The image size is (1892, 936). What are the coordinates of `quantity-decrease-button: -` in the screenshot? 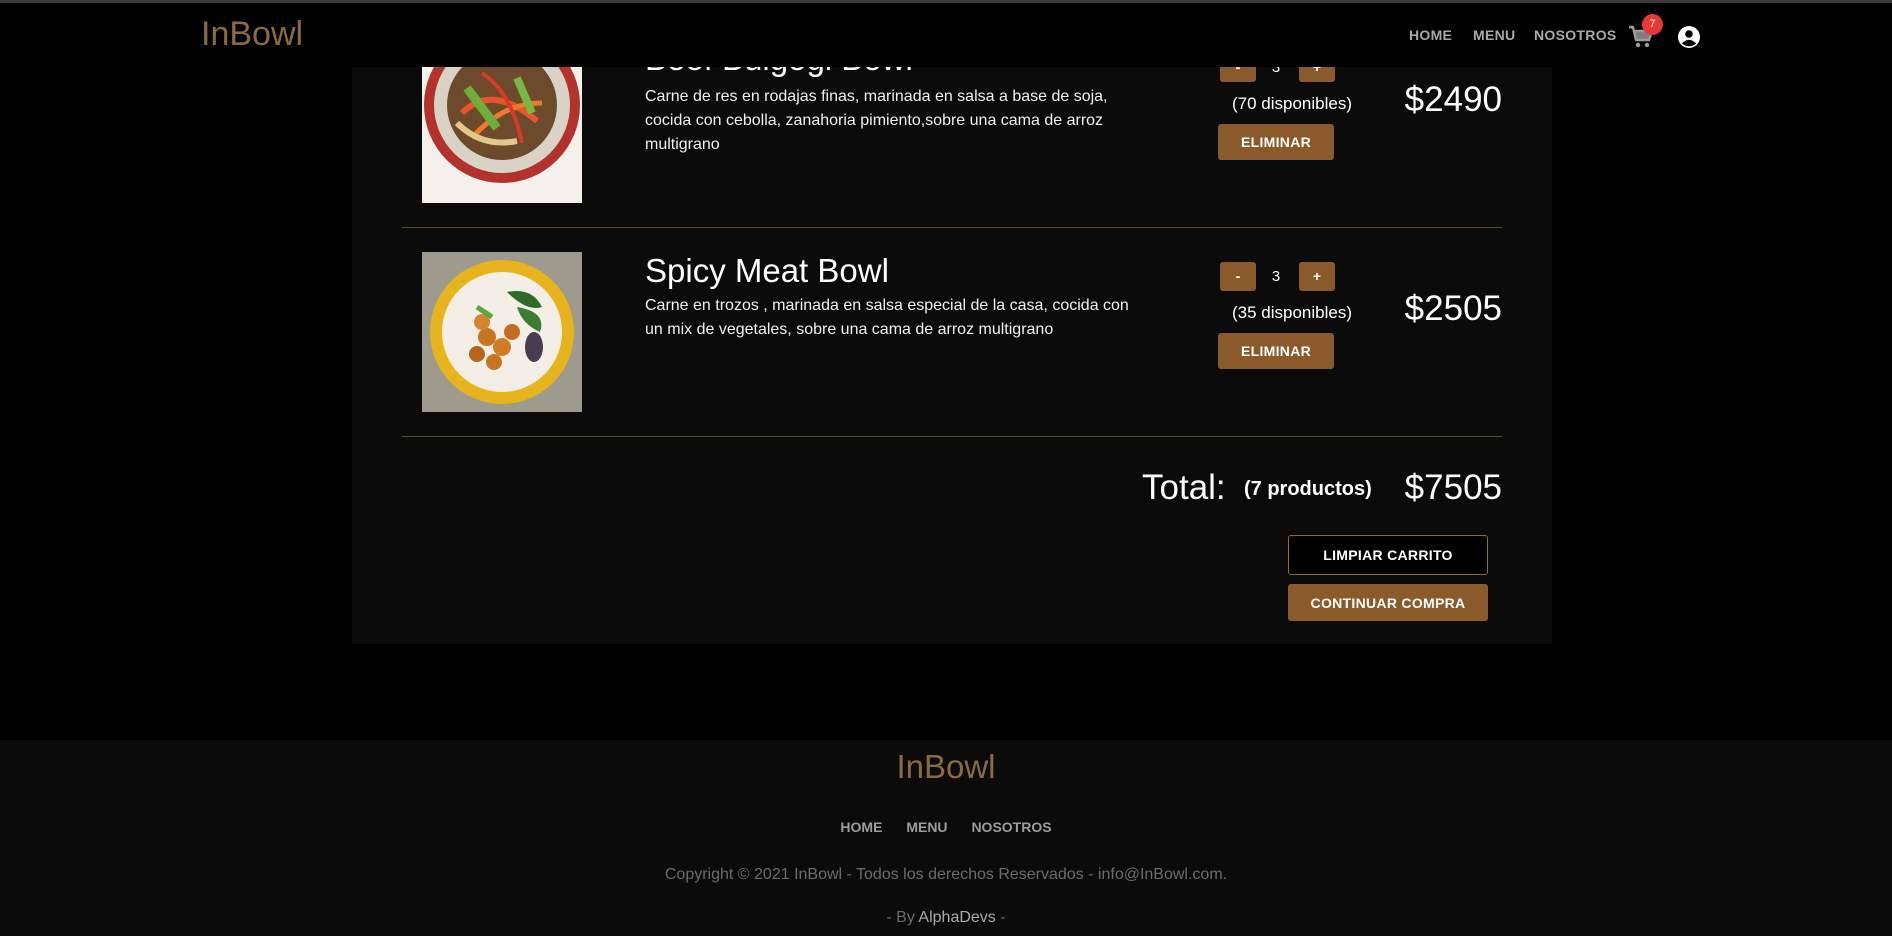 It's located at (1238, 276).